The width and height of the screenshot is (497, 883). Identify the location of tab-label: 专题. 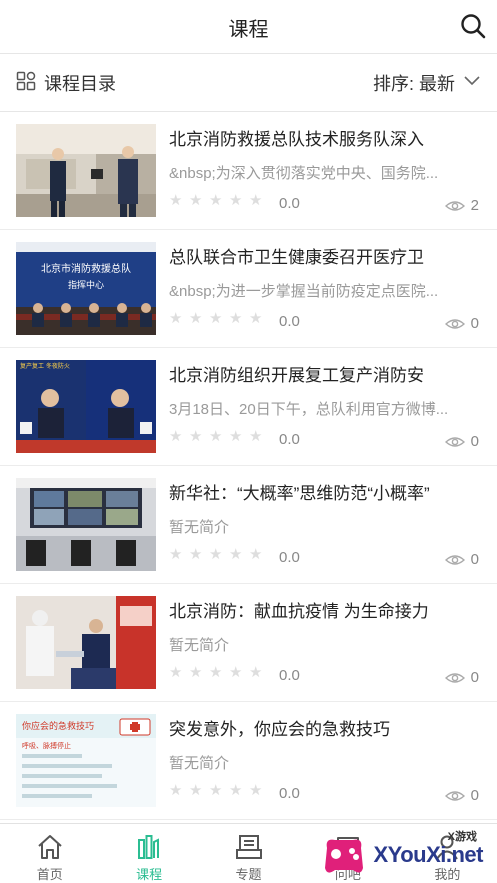
(248, 874).